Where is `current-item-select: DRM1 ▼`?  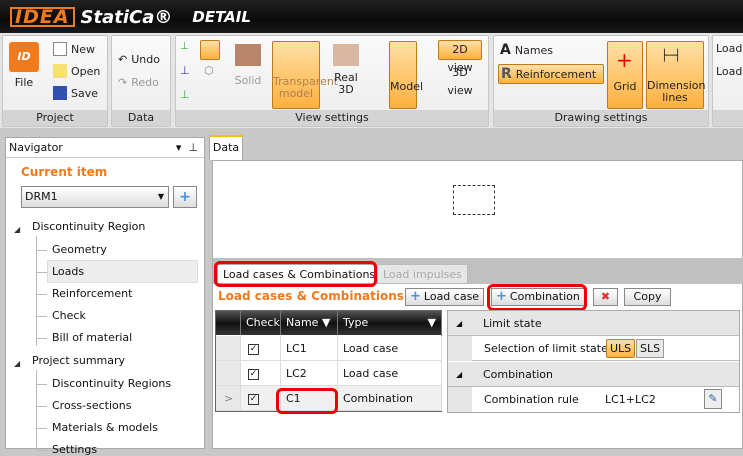 current-item-select: DRM1 ▼ is located at coordinates (95, 197).